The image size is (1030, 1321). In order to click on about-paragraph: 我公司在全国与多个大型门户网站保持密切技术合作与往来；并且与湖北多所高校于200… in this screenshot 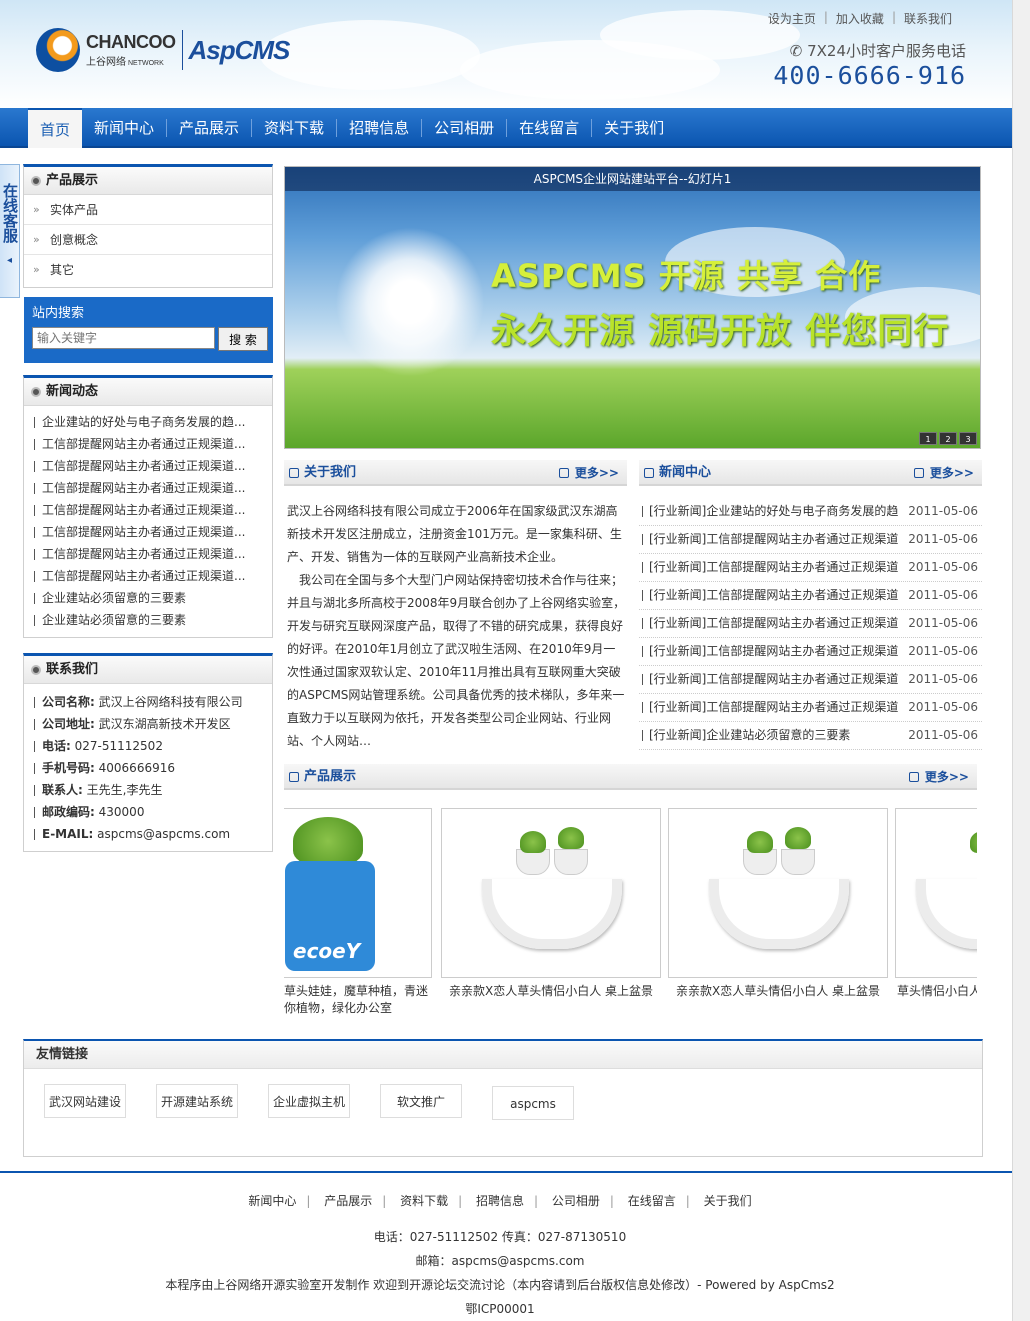, I will do `click(456, 660)`.